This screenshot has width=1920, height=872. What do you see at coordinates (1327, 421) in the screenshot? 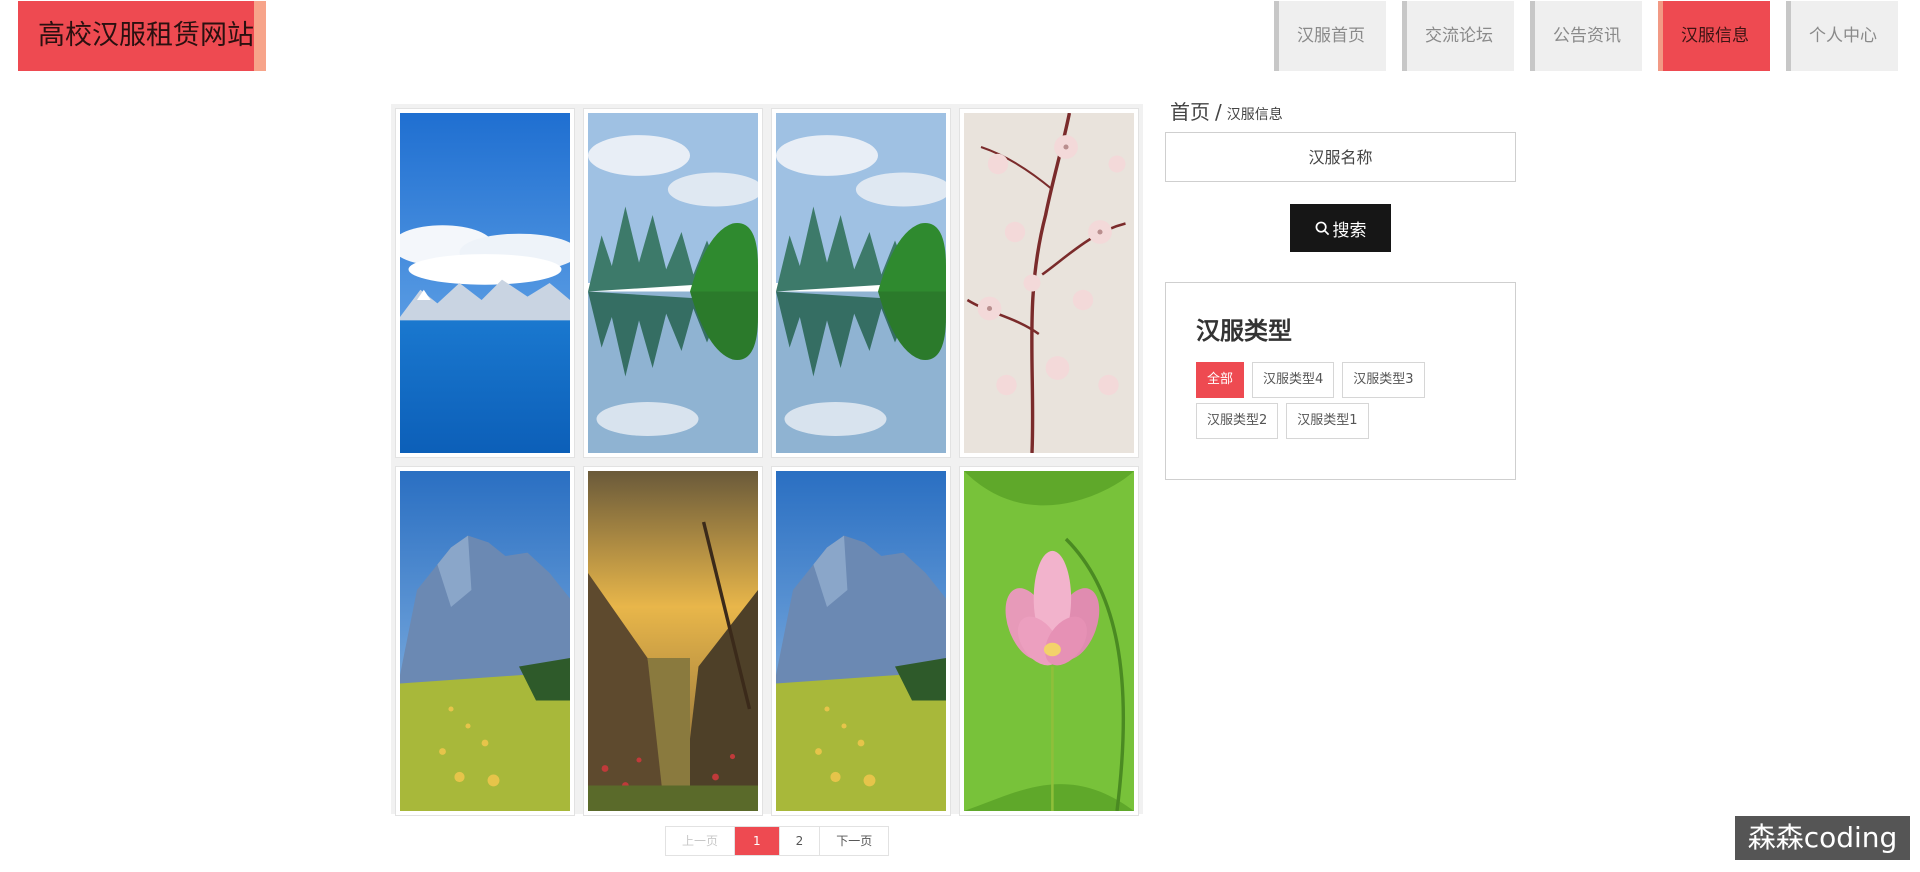
I see `type-tag-1: 汉服类型1` at bounding box center [1327, 421].